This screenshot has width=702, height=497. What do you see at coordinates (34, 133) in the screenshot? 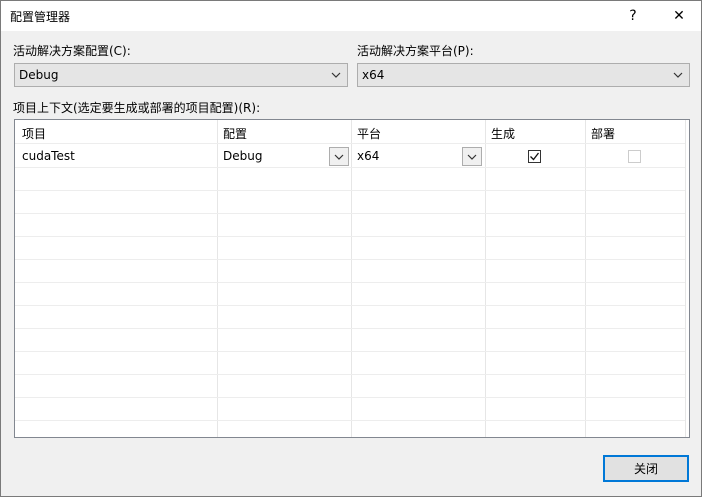
I see `column-header-project: 项目` at bounding box center [34, 133].